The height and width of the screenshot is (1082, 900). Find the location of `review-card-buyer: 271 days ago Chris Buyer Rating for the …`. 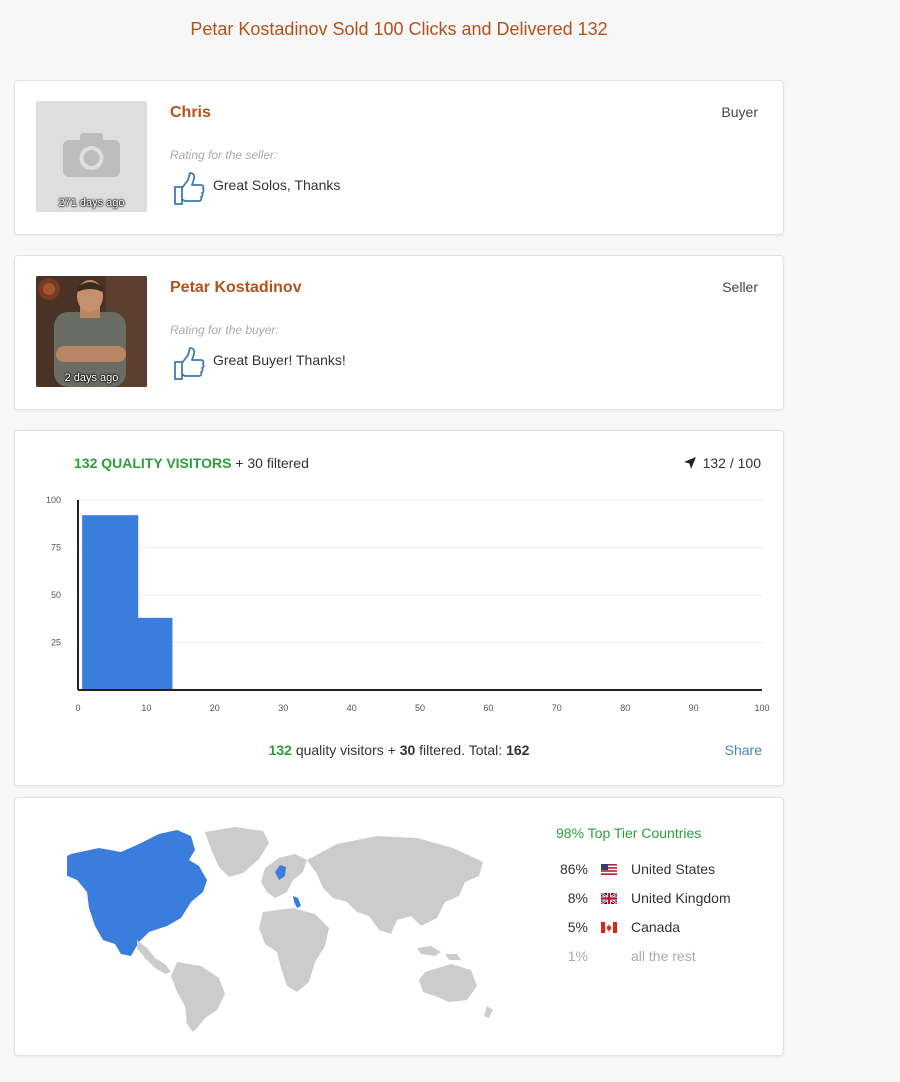

review-card-buyer: 271 days ago Chris Buyer Rating for the … is located at coordinates (399, 157).